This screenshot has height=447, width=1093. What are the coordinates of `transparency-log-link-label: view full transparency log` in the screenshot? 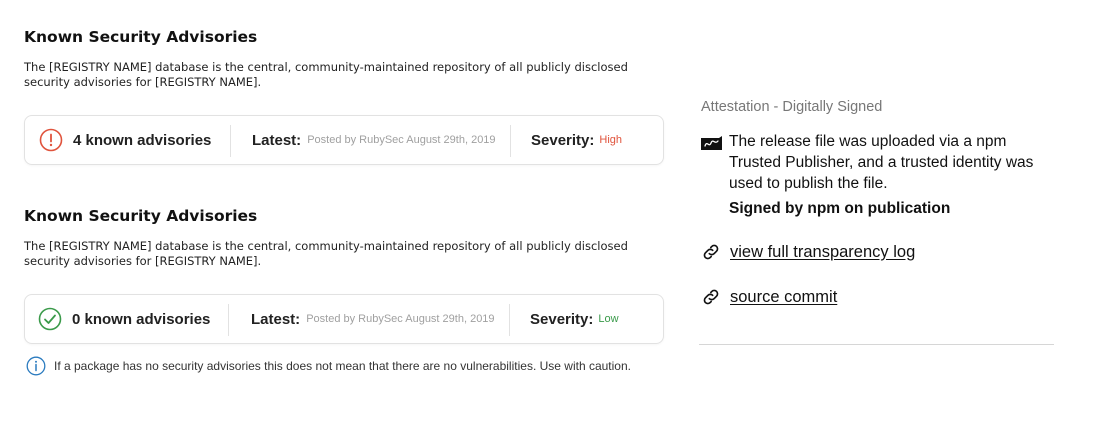 It's located at (822, 252).